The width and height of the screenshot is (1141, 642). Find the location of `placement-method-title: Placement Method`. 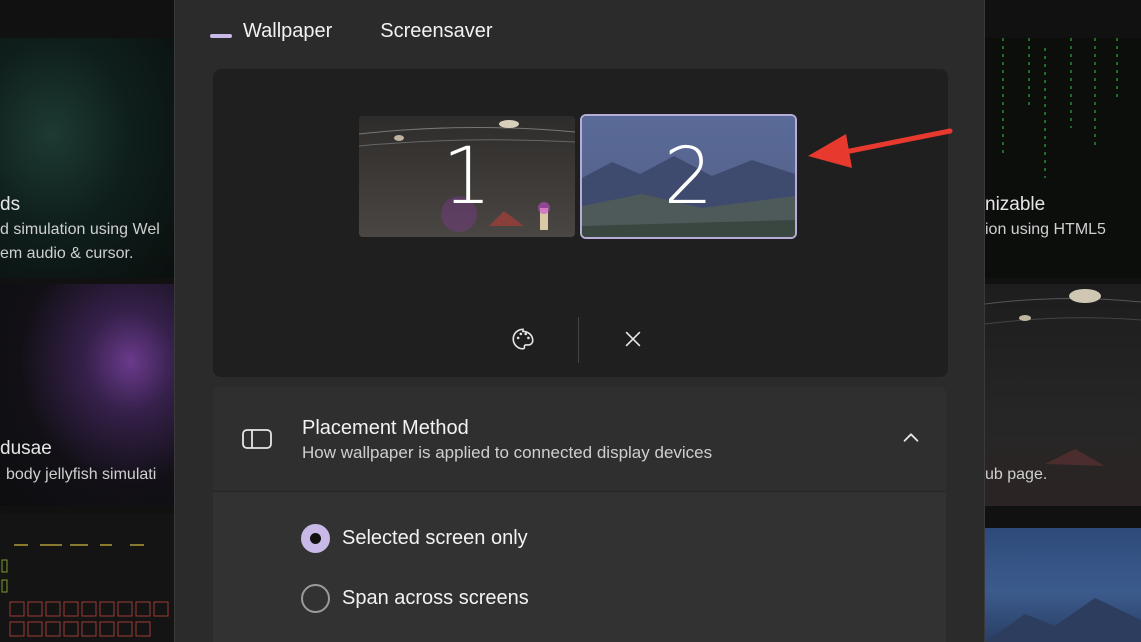

placement-method-title: Placement Method is located at coordinates (385, 428).